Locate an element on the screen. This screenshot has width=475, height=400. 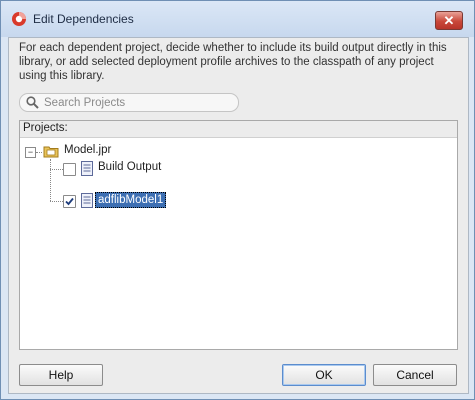
check-icon is located at coordinates (69, 201).